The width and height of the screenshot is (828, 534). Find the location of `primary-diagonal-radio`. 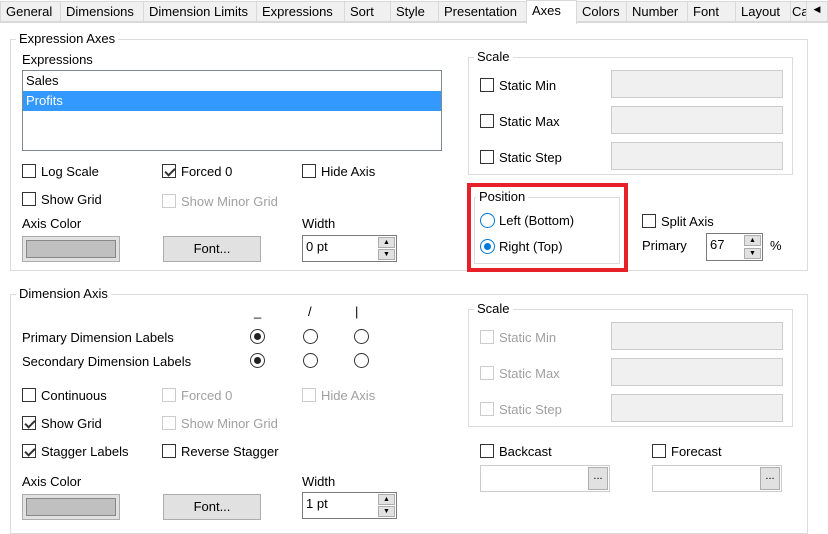

primary-diagonal-radio is located at coordinates (310, 336).